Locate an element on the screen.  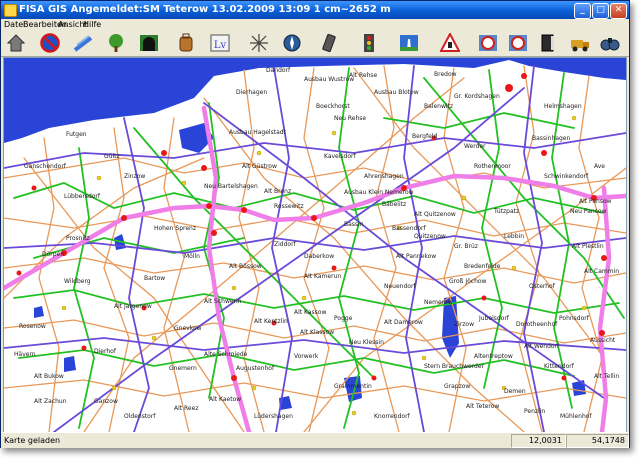
compass-button is located at coordinates (292, 43).